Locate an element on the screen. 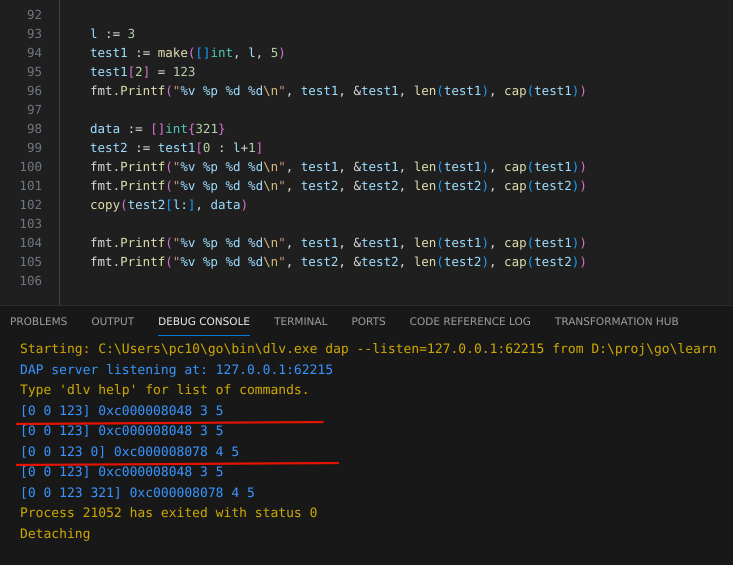  code-line: test1[2] = 123 is located at coordinates (143, 71).